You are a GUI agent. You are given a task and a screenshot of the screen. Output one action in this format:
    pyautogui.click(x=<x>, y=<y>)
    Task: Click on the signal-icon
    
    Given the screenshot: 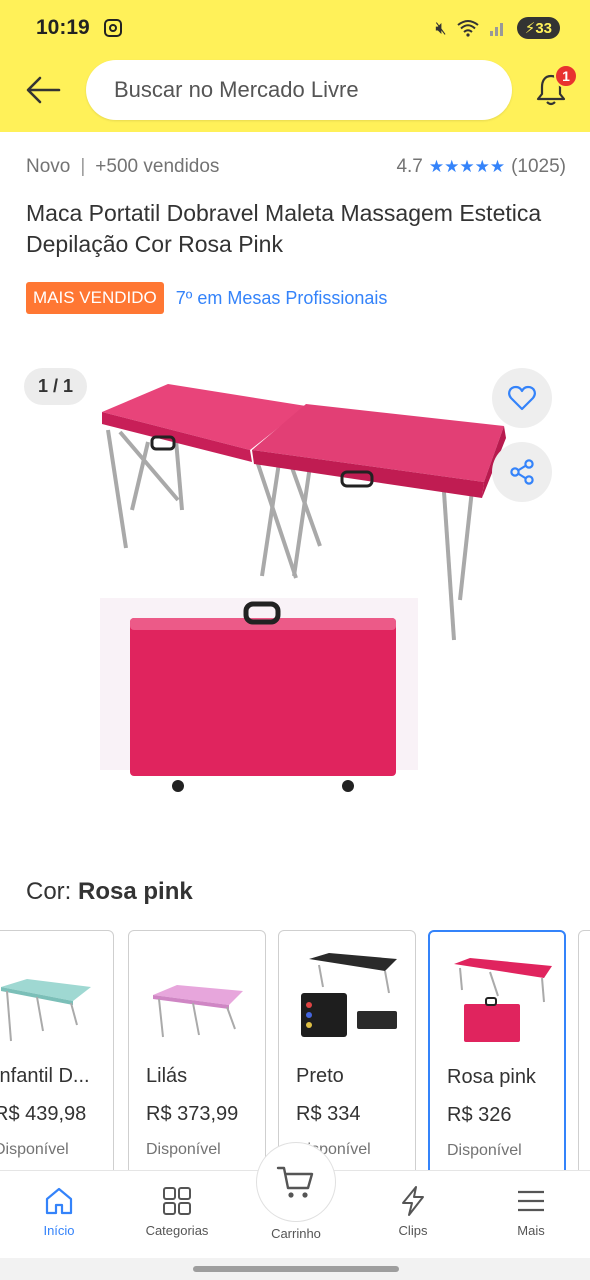 What is the action you would take?
    pyautogui.click(x=496, y=29)
    